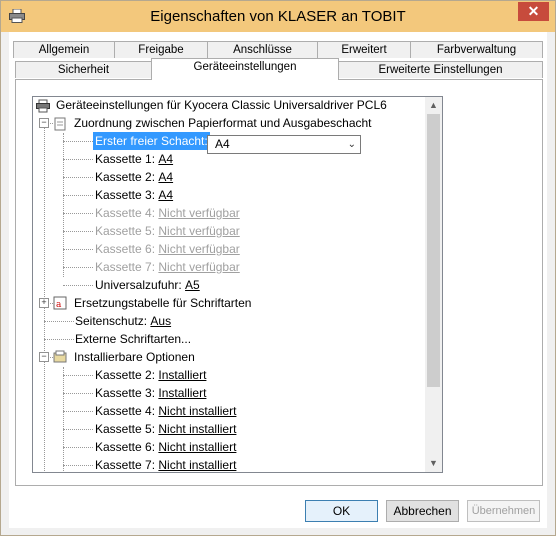 This screenshot has height=536, width=556. What do you see at coordinates (134, 159) in the screenshot?
I see `tree-tray-1: Kassette 1: A4` at bounding box center [134, 159].